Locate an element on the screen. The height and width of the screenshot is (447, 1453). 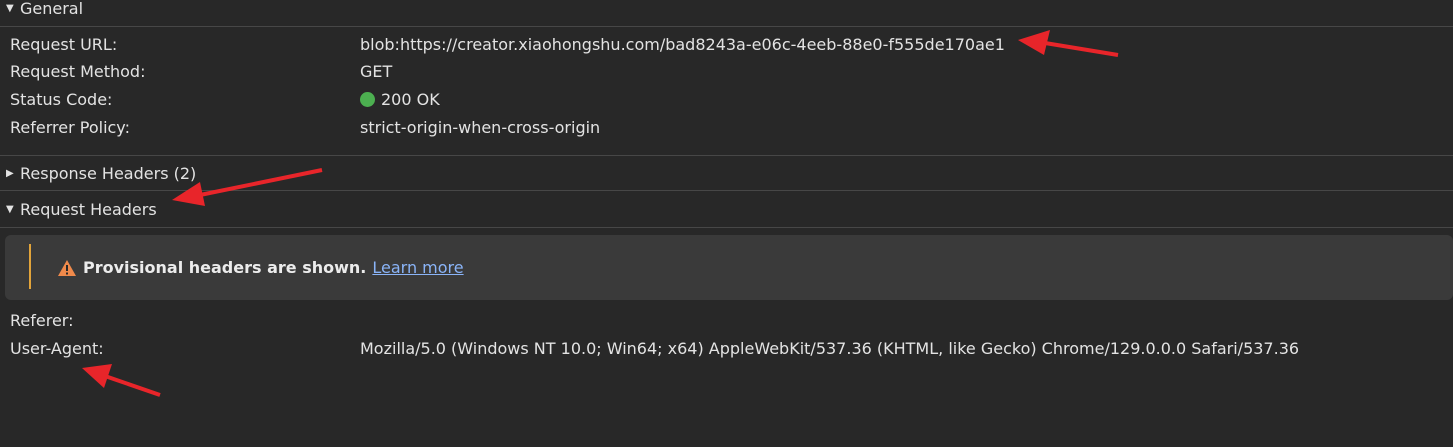
general-section-header: ▼ General is located at coordinates (726, 10).